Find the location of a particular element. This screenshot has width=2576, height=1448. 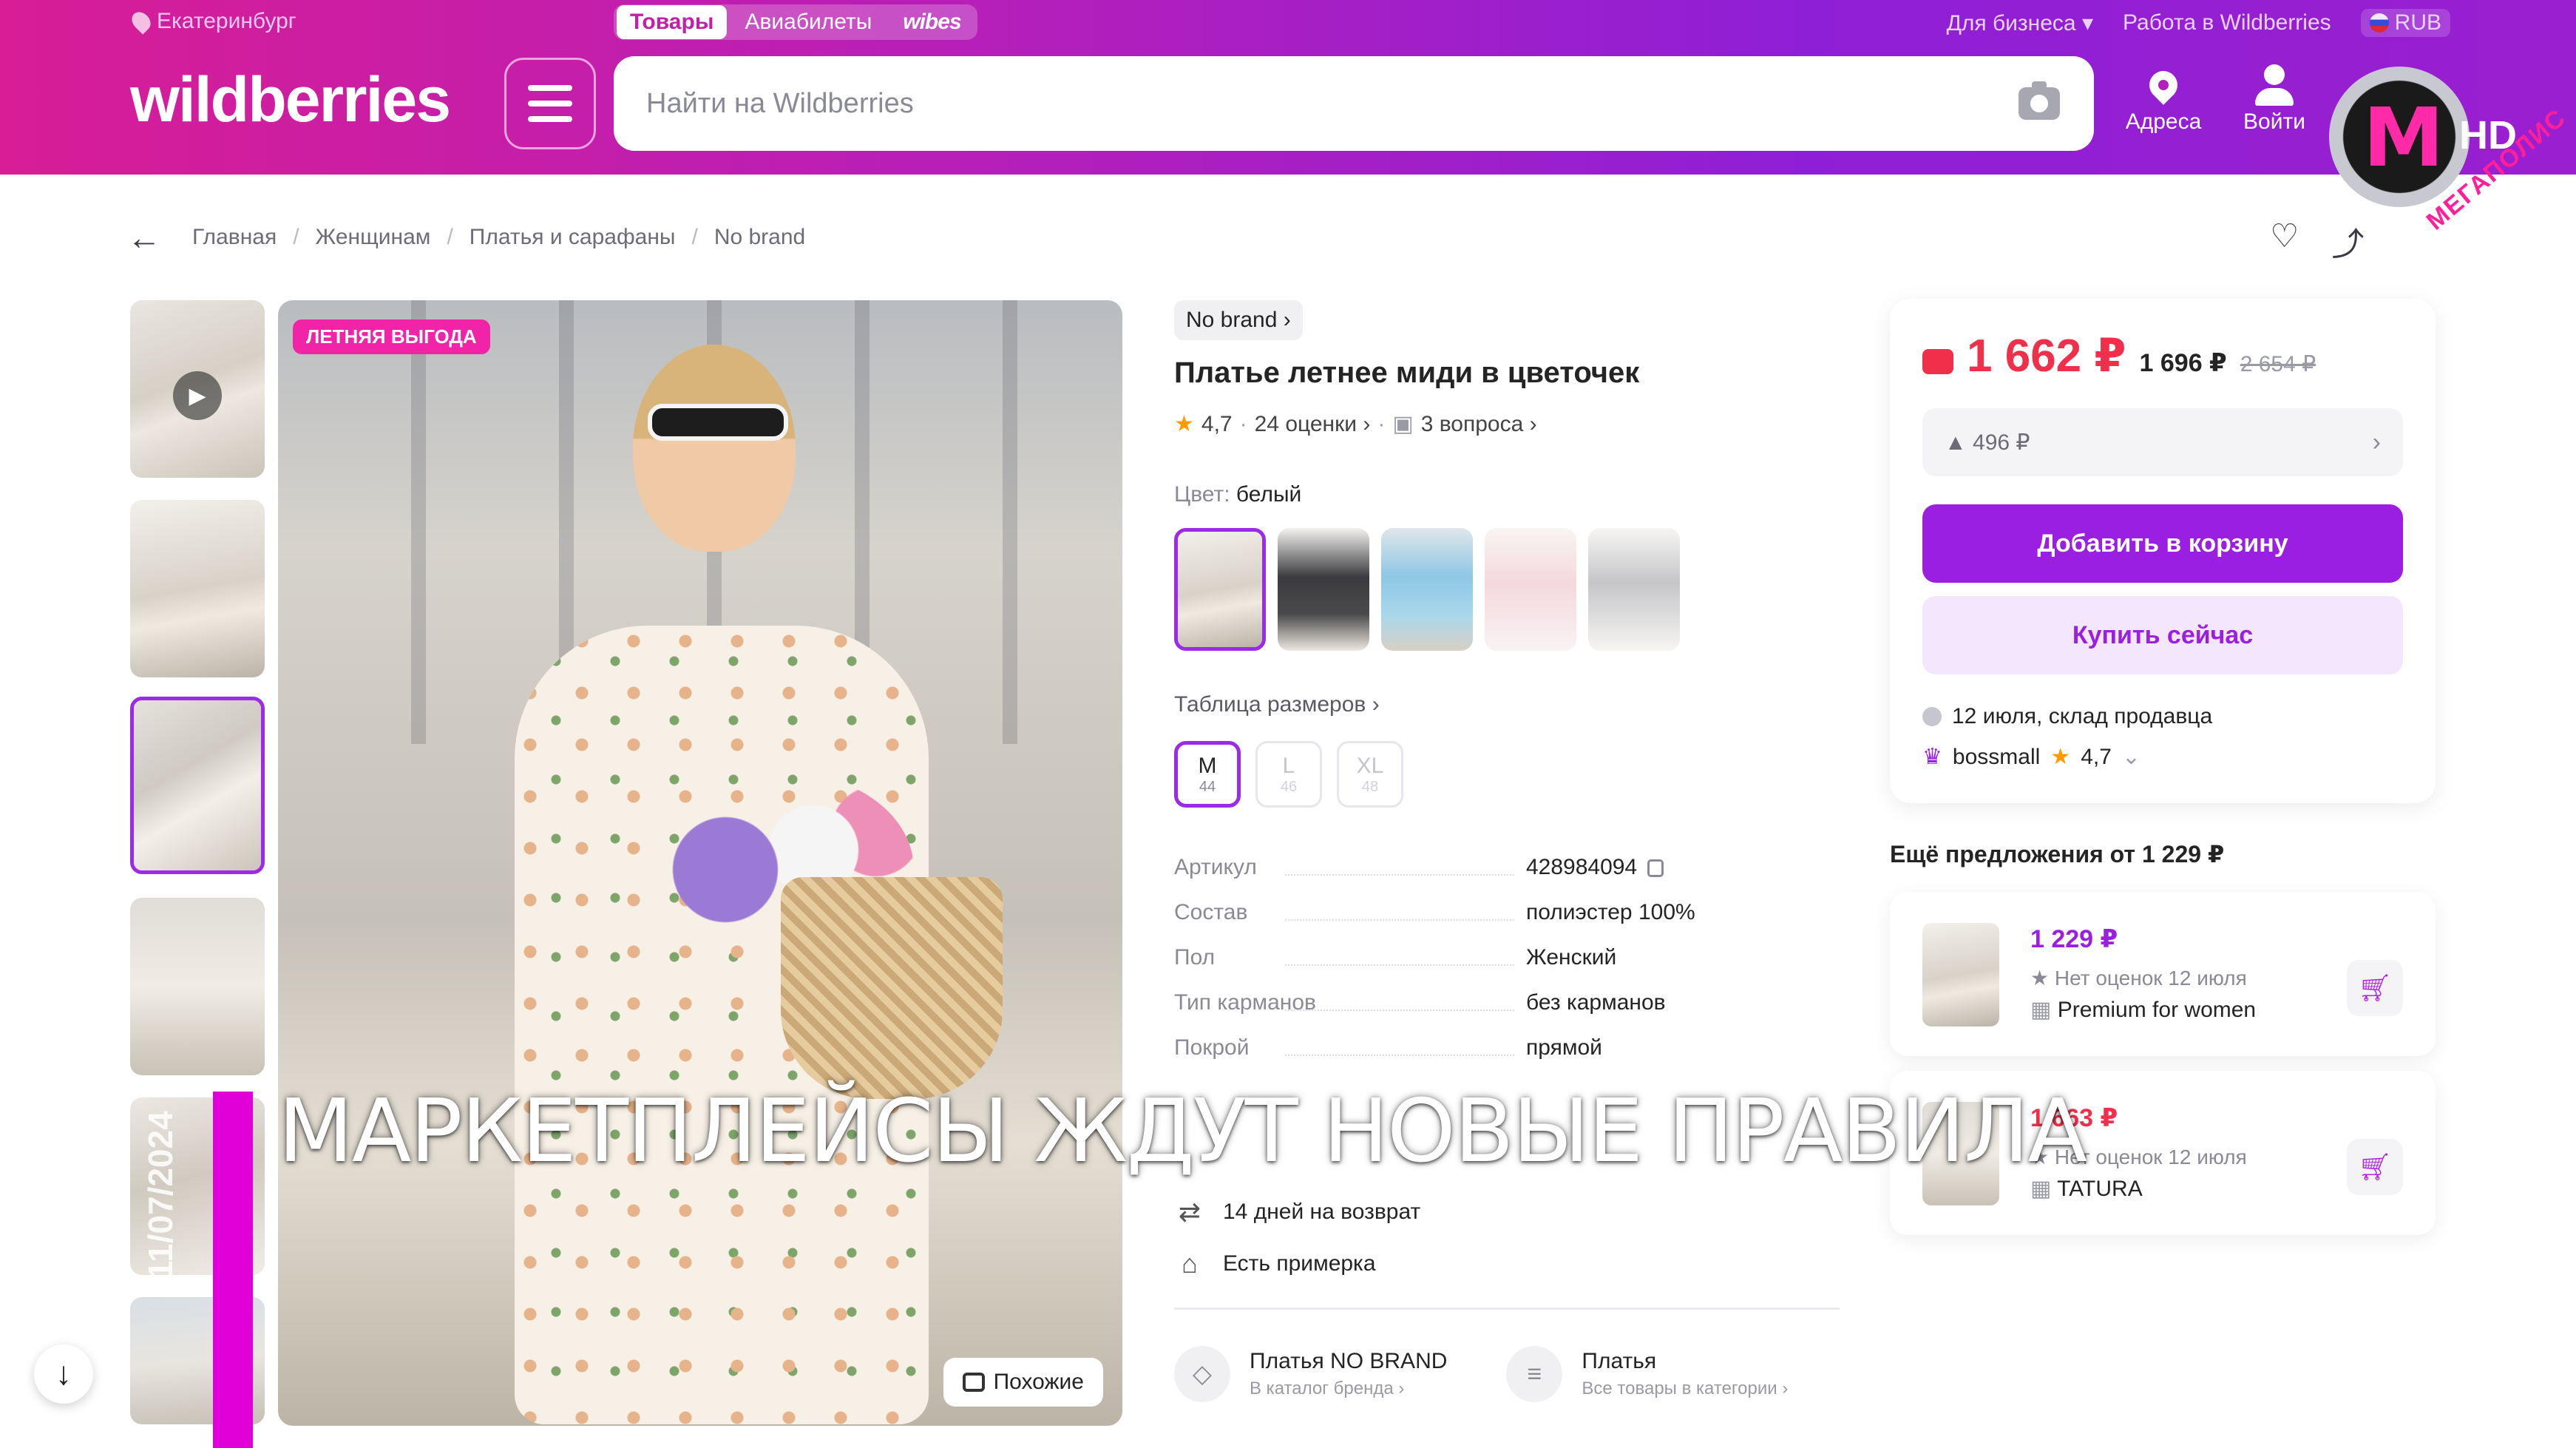

thumbnail-image is located at coordinates (197, 588).